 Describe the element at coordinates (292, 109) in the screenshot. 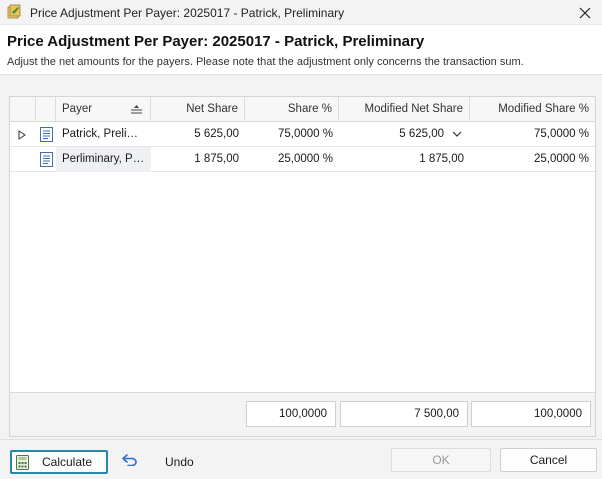

I see `column-header-share-pct: Share %` at that location.